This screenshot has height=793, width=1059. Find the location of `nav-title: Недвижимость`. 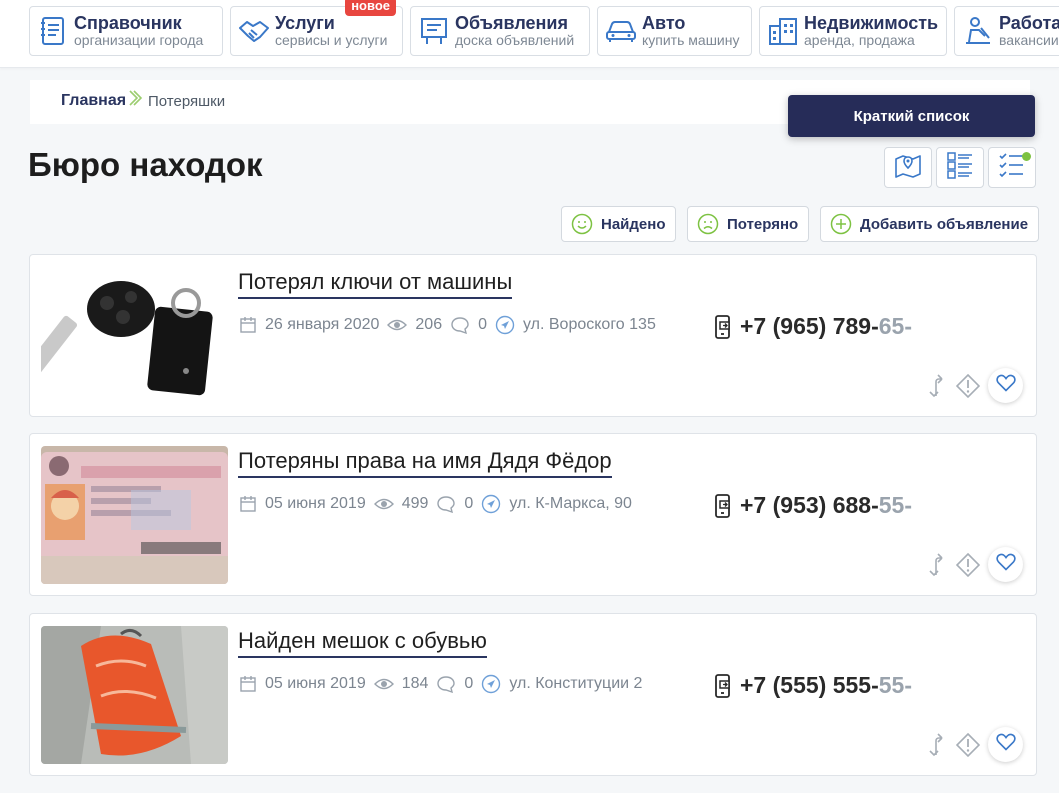

nav-title: Недвижимость is located at coordinates (871, 23).